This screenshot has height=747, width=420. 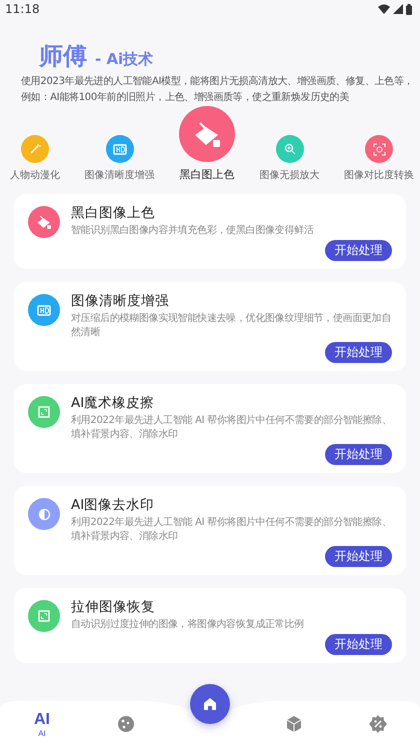 What do you see at coordinates (207, 174) in the screenshot?
I see `shortcut-label: 黑白图上色` at bounding box center [207, 174].